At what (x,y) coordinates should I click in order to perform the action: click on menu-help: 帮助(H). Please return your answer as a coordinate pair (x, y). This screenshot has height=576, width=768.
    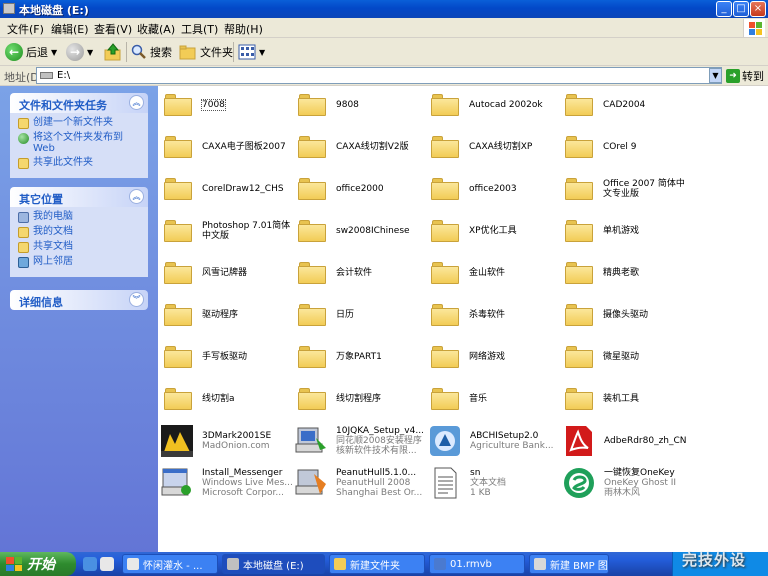
    Looking at the image, I should click on (243, 29).